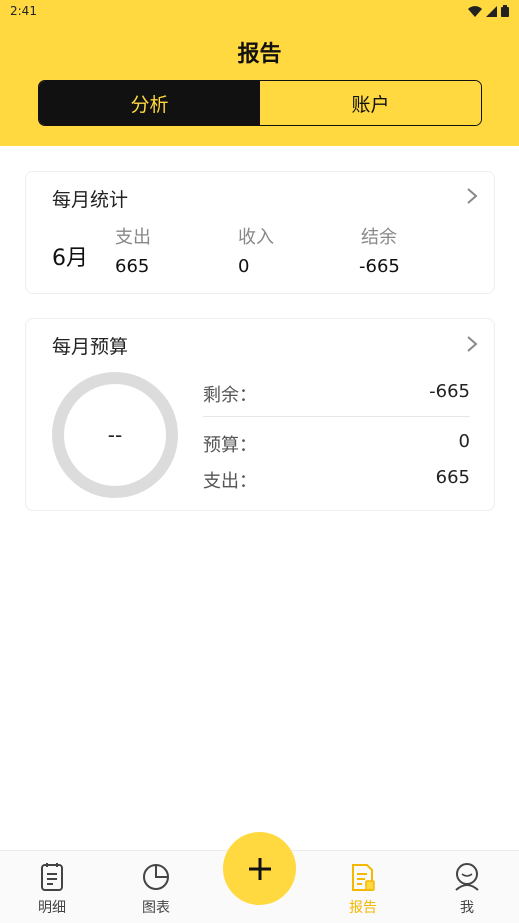 This screenshot has height=923, width=519. I want to click on tab-details-label: 明细, so click(52, 908).